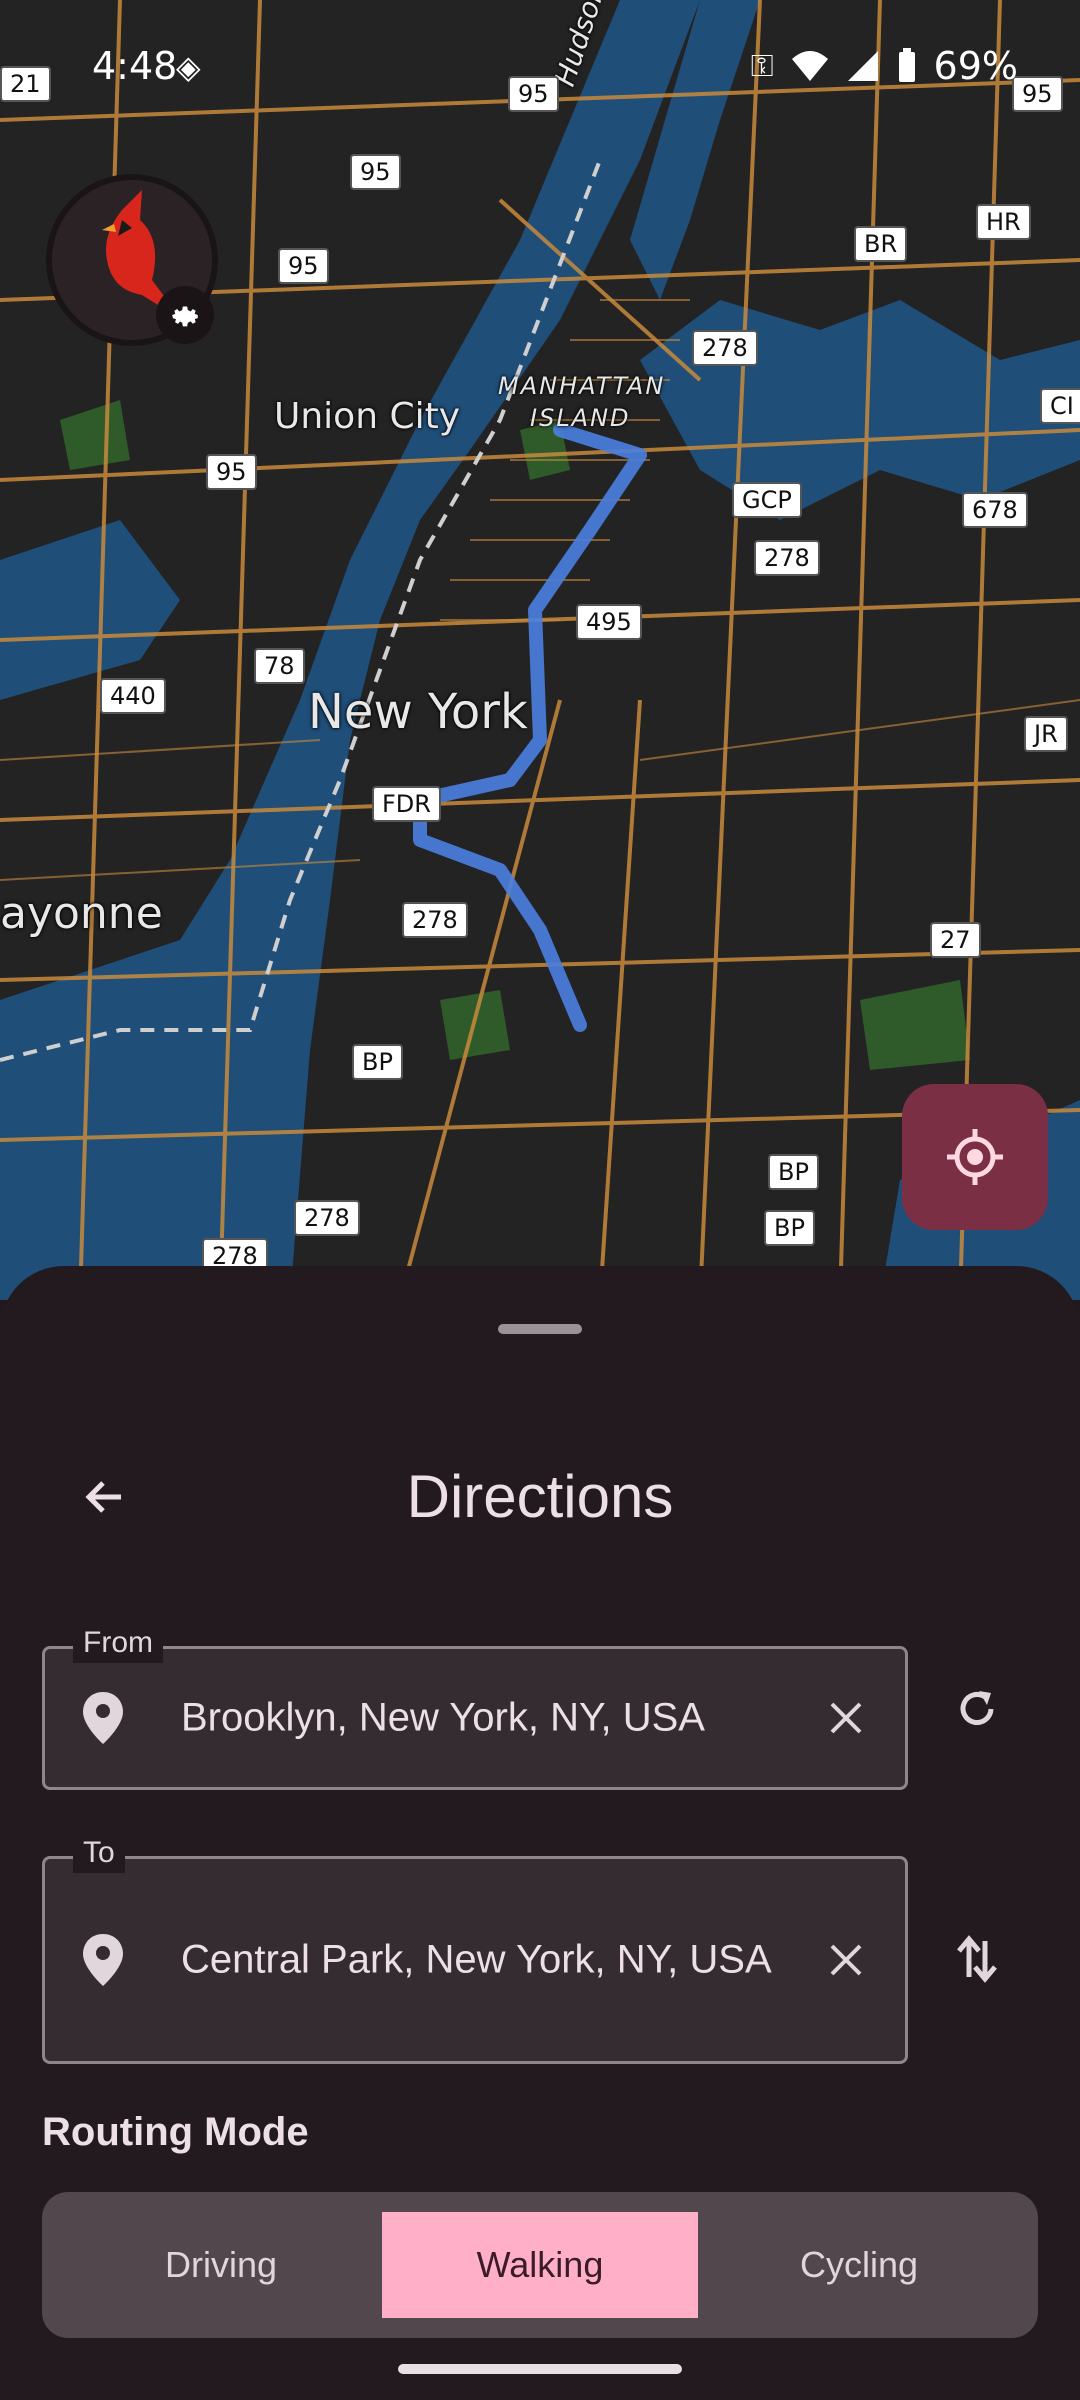 Image resolution: width=1080 pixels, height=2400 pixels. I want to click on status-time: 4:48, so click(135, 66).